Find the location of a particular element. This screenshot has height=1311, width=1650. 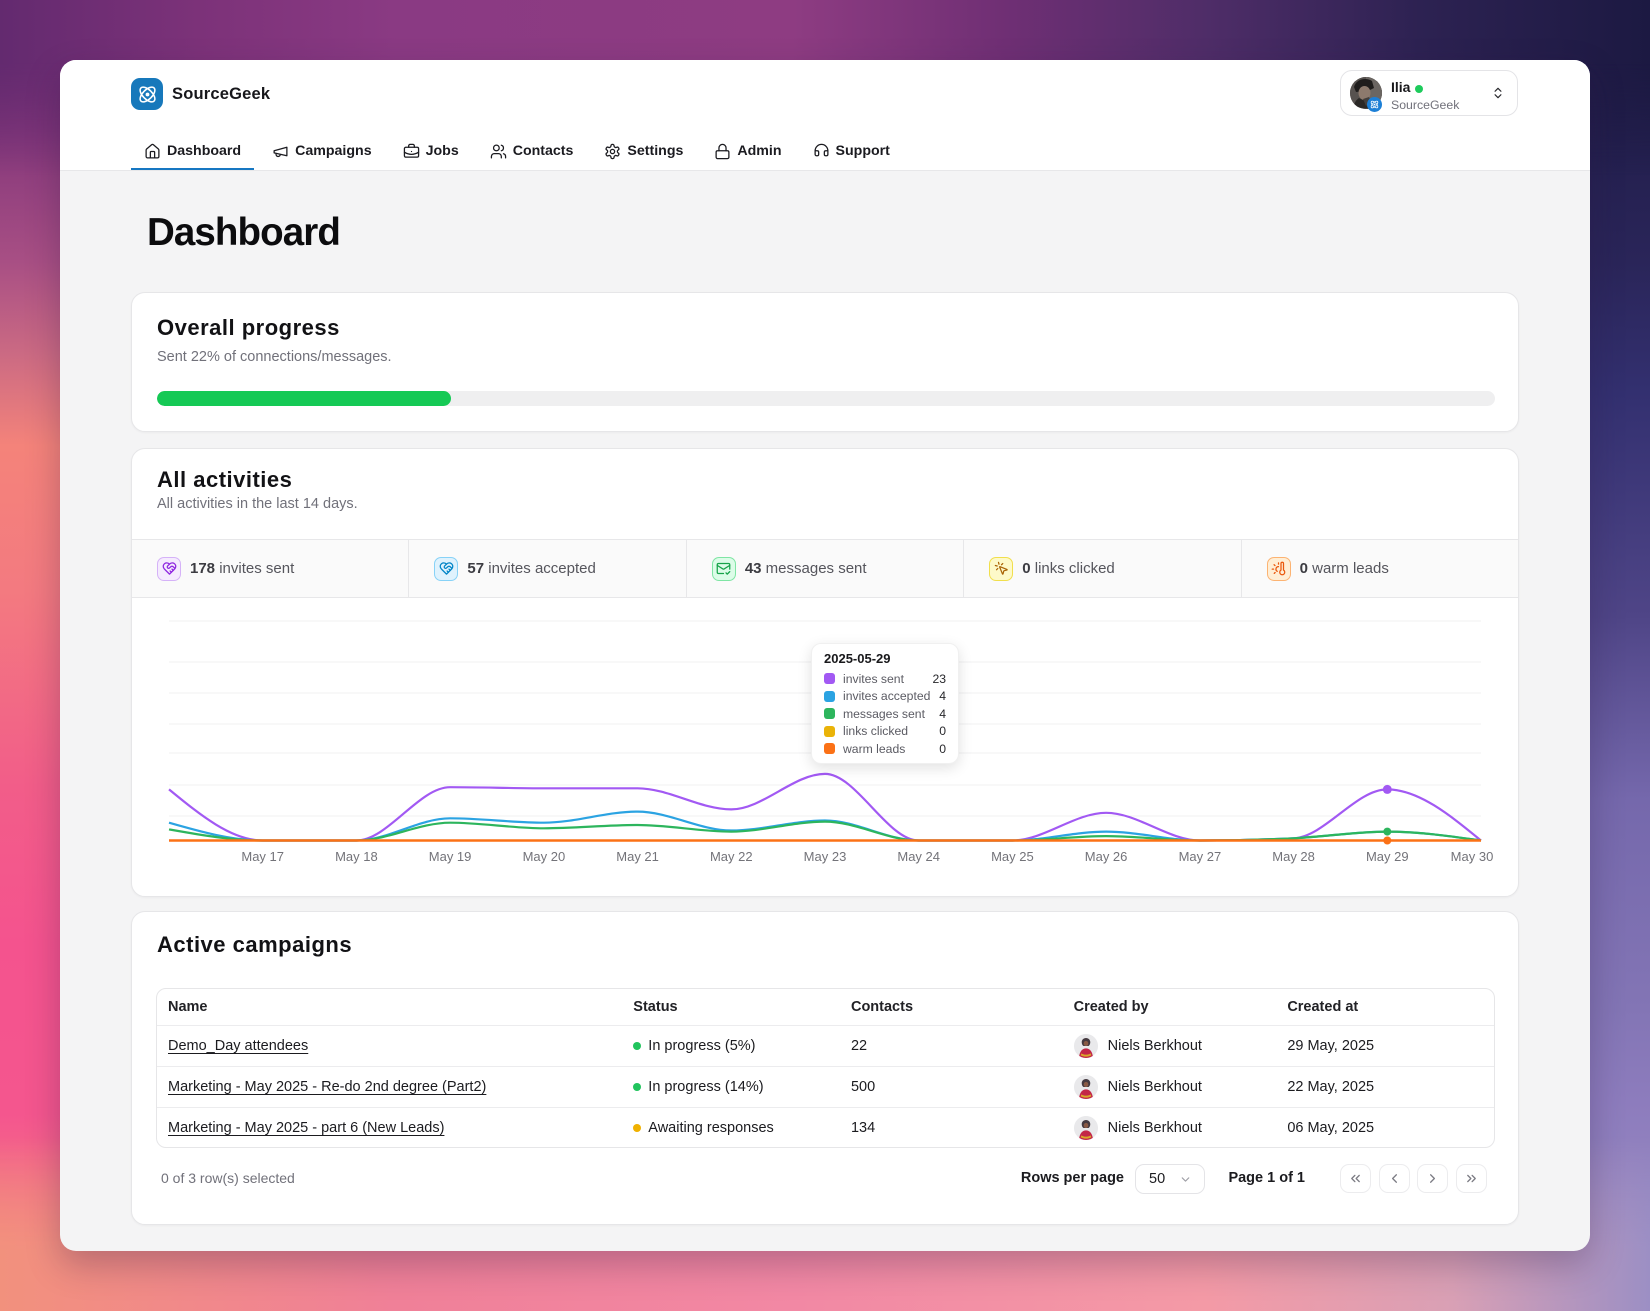

svg-text: May 26 is located at coordinates (1106, 856).